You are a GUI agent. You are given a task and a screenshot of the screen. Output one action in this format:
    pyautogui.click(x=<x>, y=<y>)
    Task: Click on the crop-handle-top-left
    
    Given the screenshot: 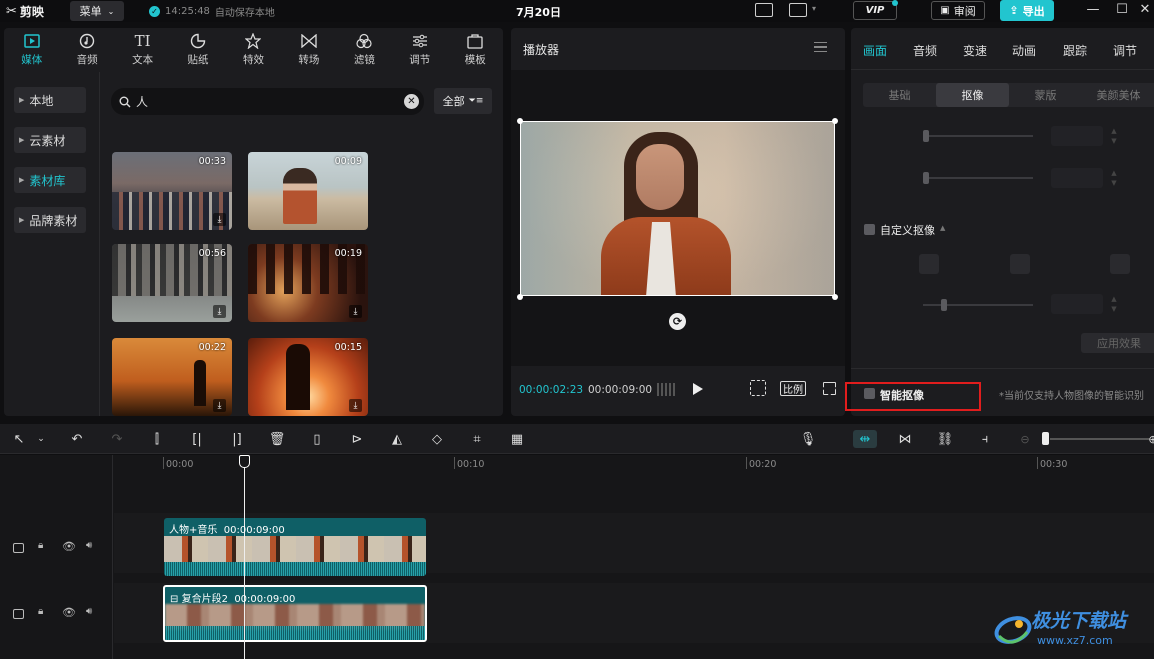 What is the action you would take?
    pyautogui.click(x=520, y=121)
    